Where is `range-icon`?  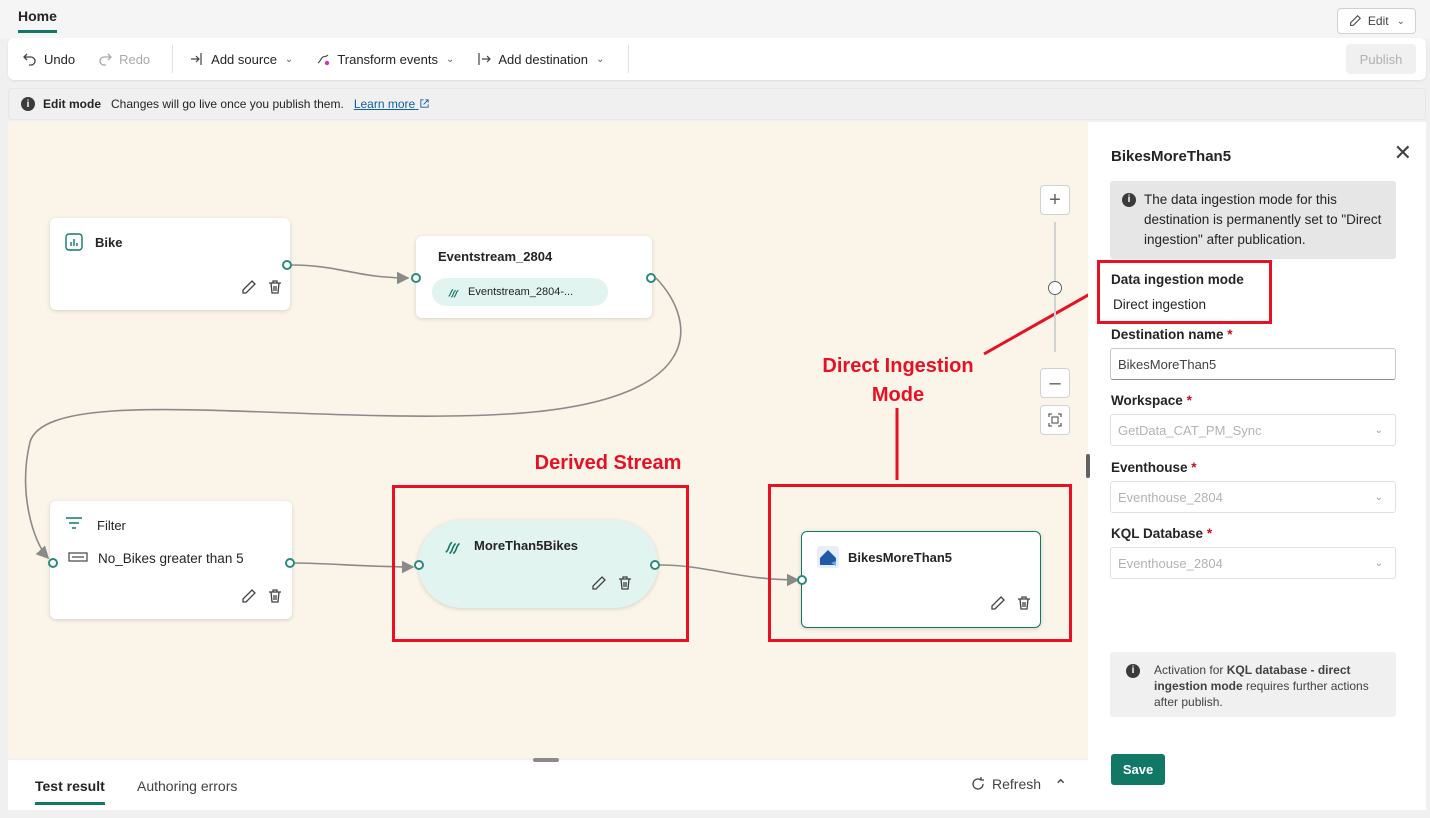
range-icon is located at coordinates (78, 557).